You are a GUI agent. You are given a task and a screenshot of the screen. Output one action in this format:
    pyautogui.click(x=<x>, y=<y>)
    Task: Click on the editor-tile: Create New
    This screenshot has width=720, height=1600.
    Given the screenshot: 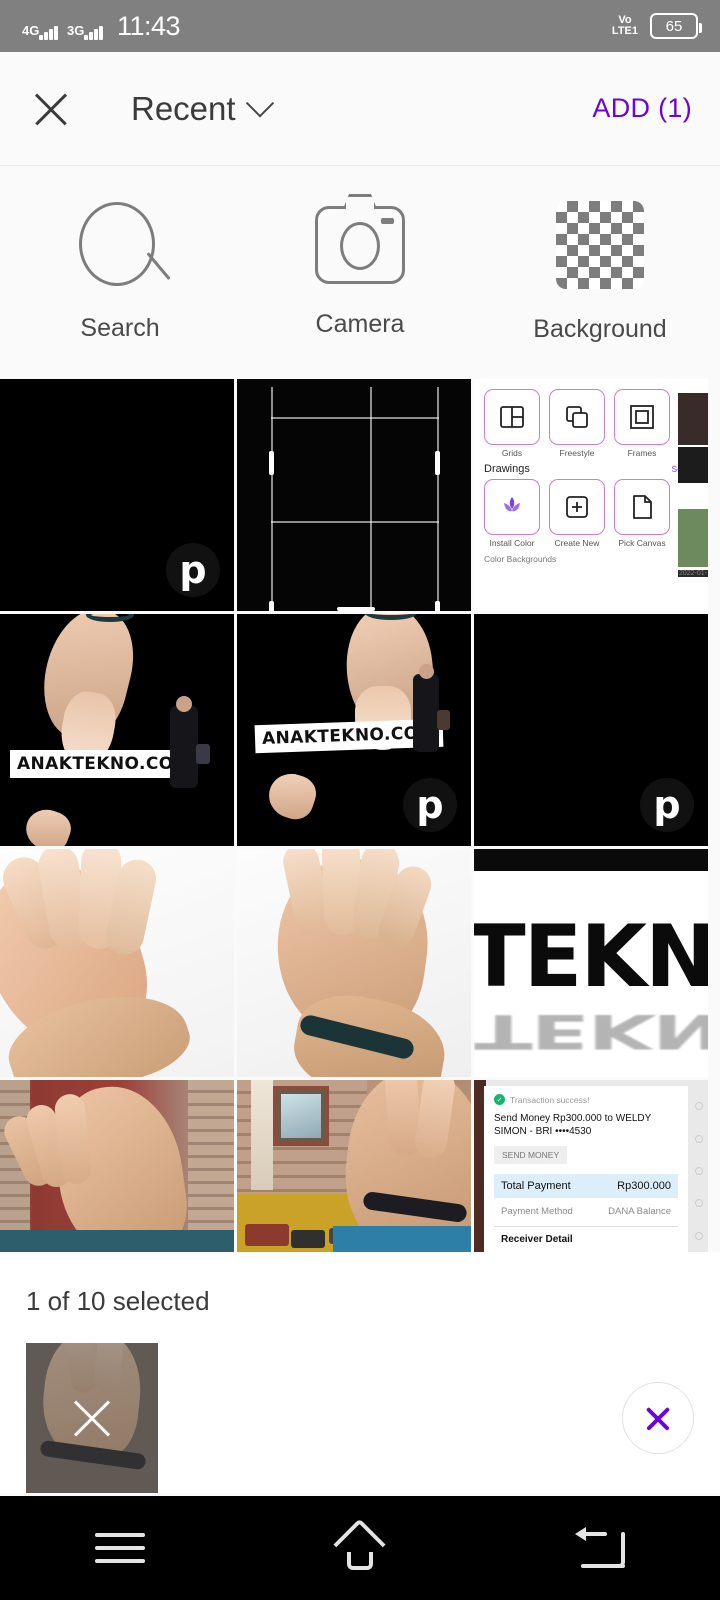 What is the action you would take?
    pyautogui.click(x=577, y=513)
    